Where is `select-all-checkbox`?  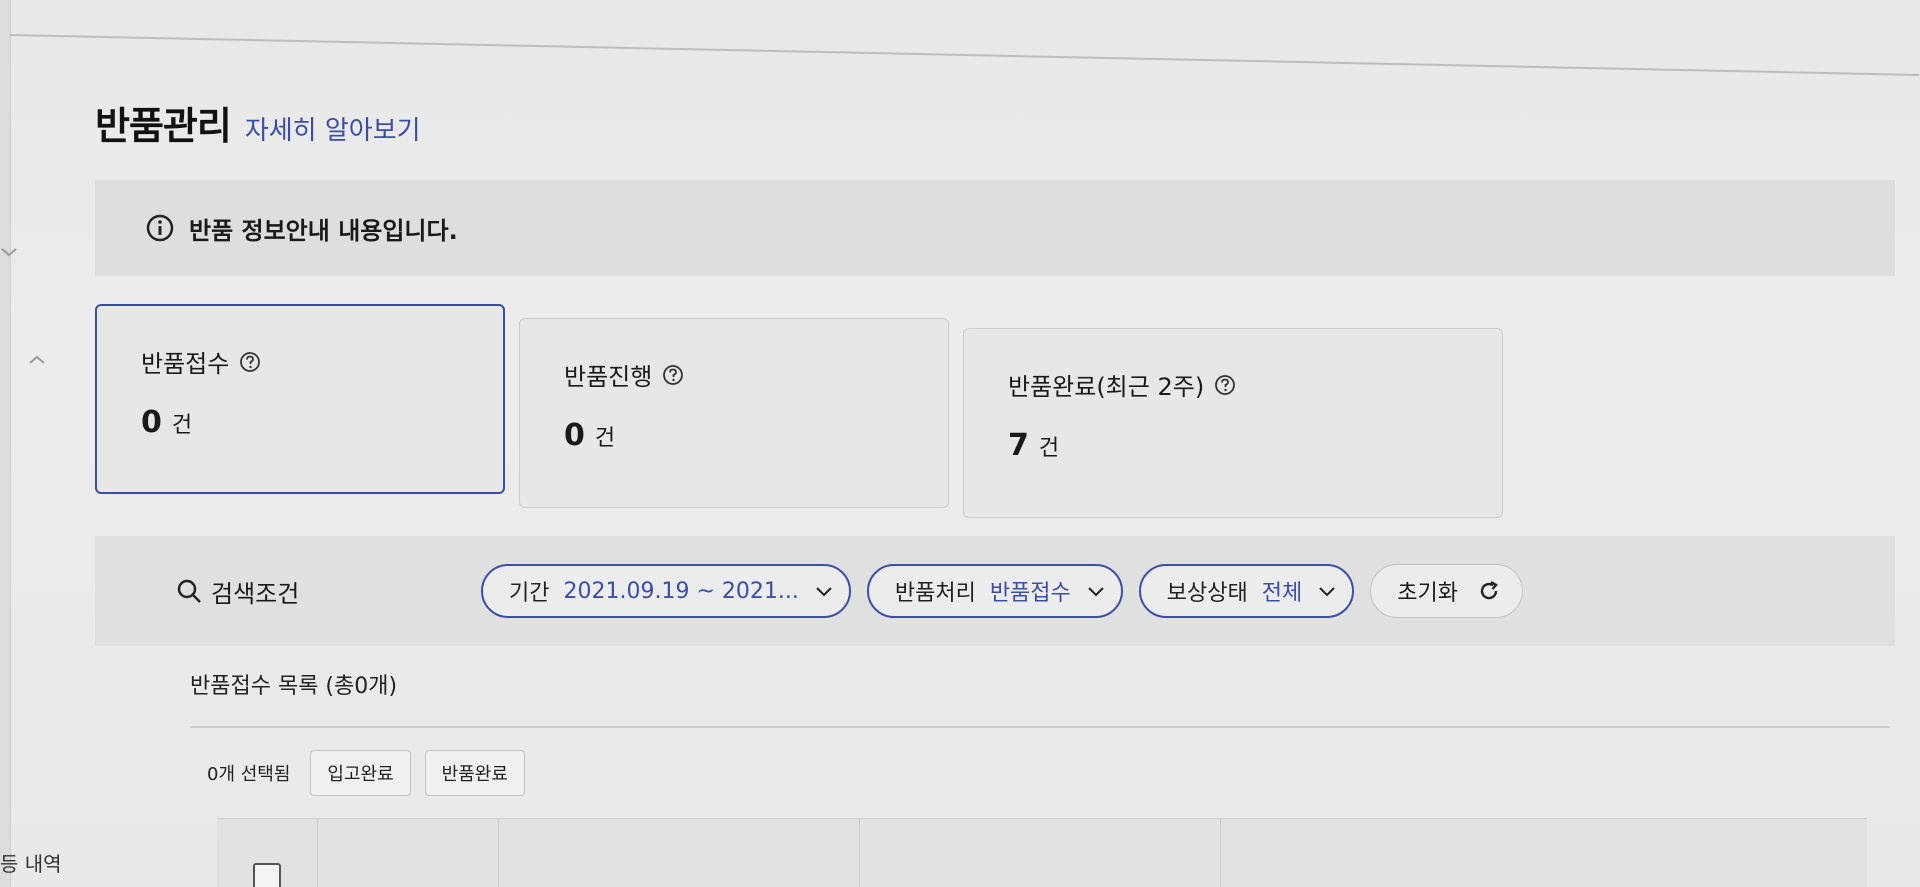 select-all-checkbox is located at coordinates (267, 875).